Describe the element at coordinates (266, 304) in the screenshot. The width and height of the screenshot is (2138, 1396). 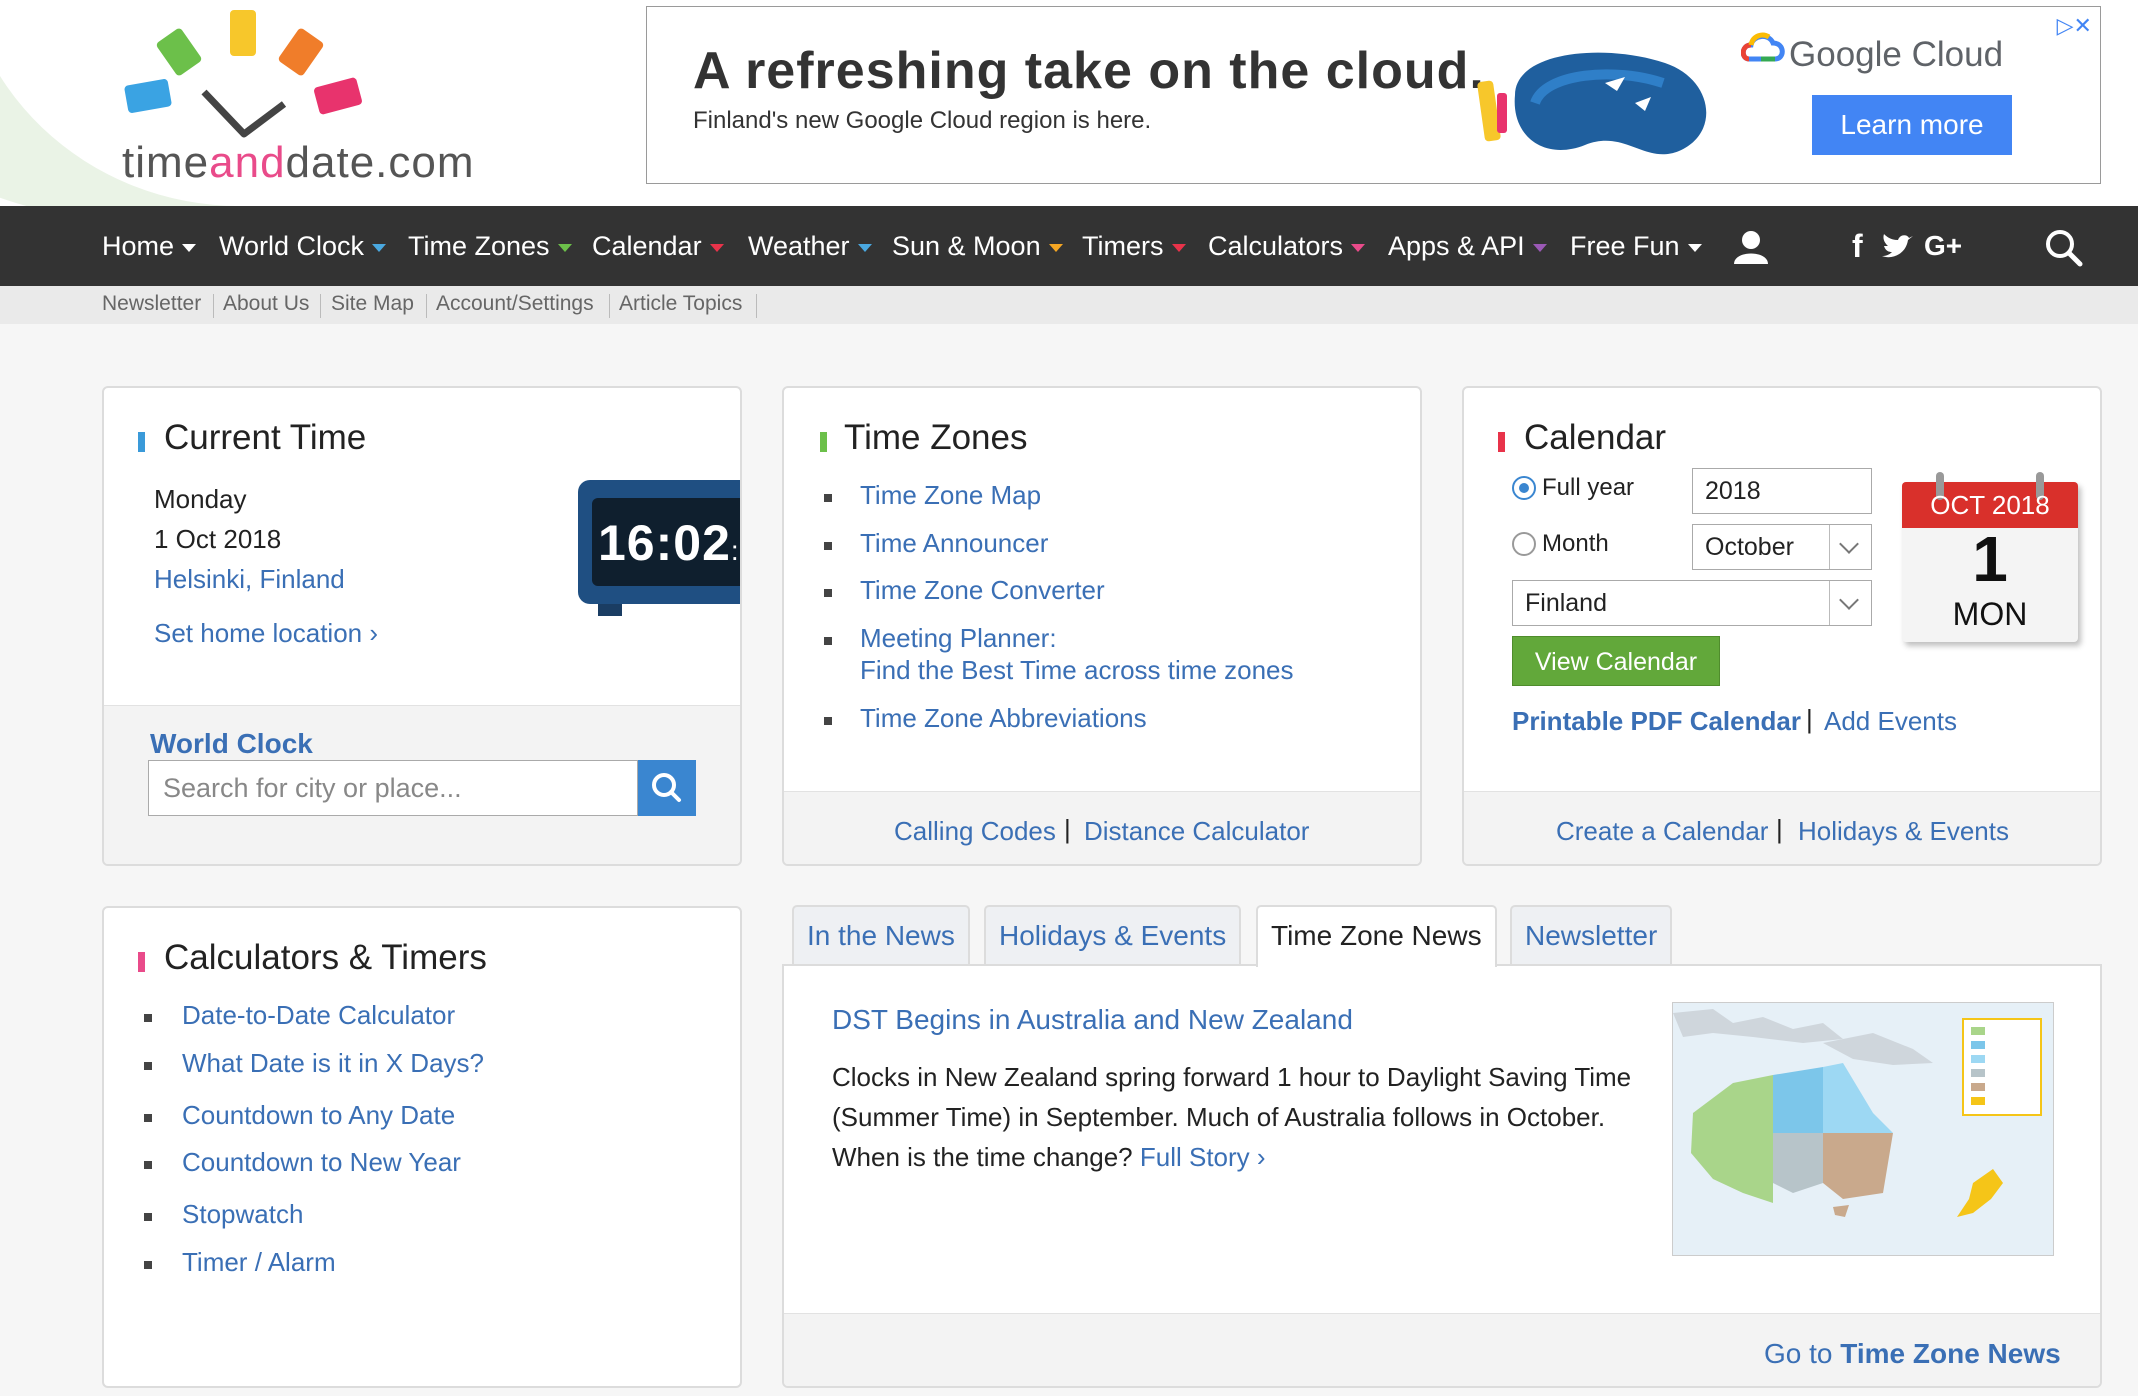
I see `subnav-about-us: About Us` at that location.